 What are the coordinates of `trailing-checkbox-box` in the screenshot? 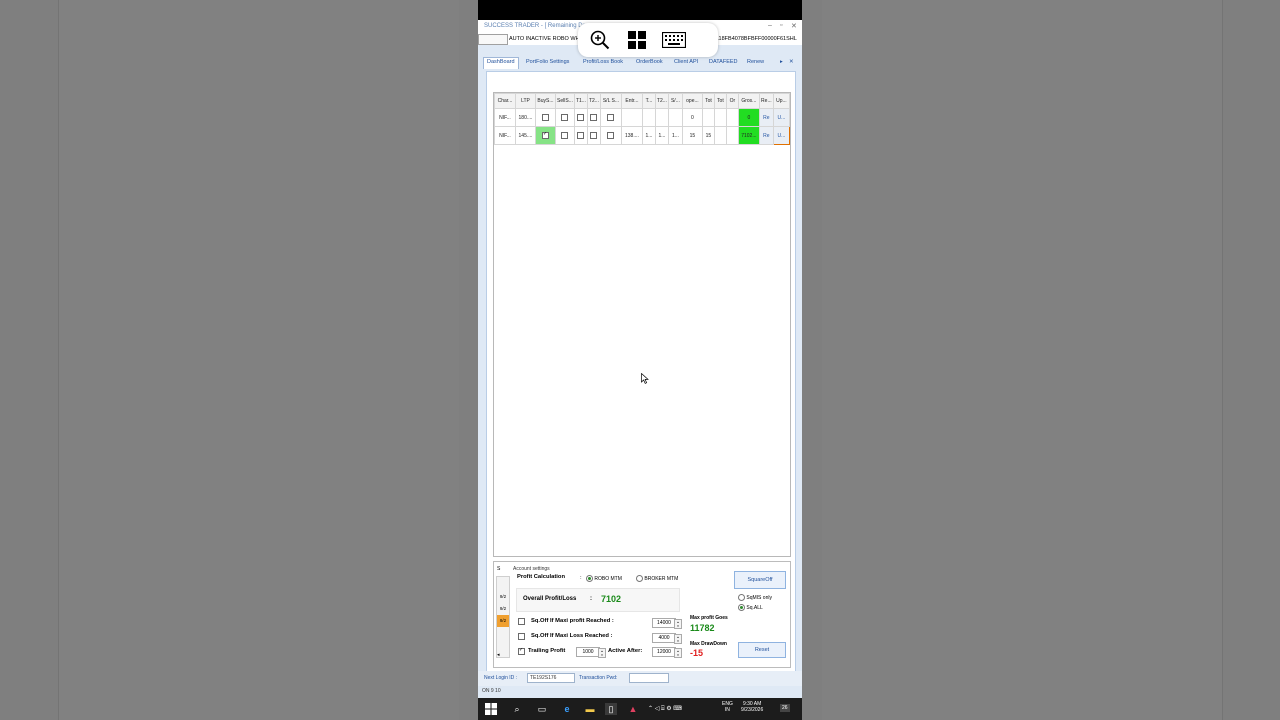 It's located at (521, 651).